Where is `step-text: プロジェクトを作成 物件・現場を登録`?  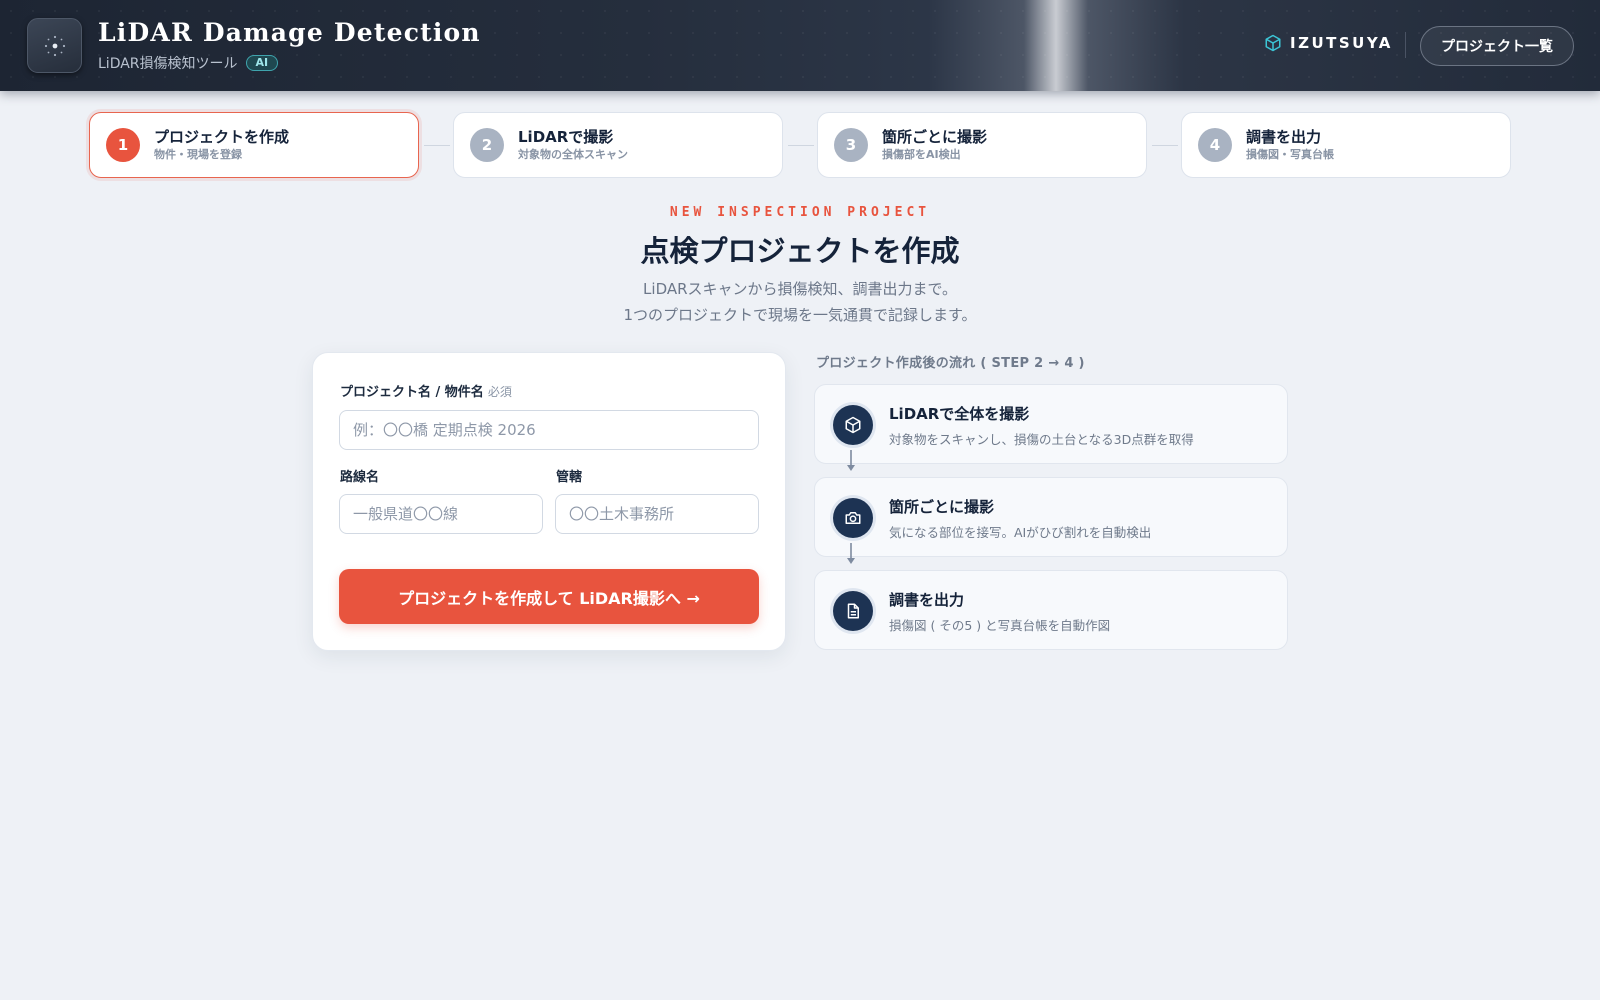 step-text: プロジェクトを作成 物件・現場を登録 is located at coordinates (221, 145).